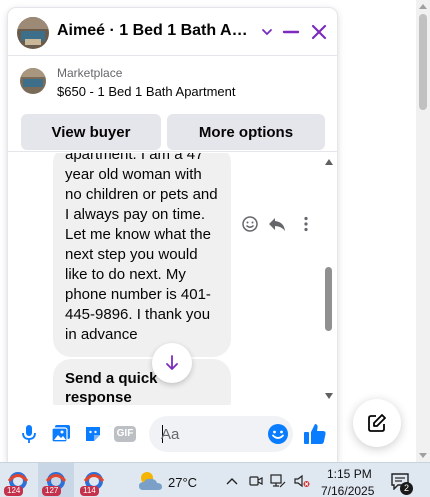 The image size is (430, 497). Describe the element at coordinates (89, 491) in the screenshot. I see `app-badge: 114` at that location.